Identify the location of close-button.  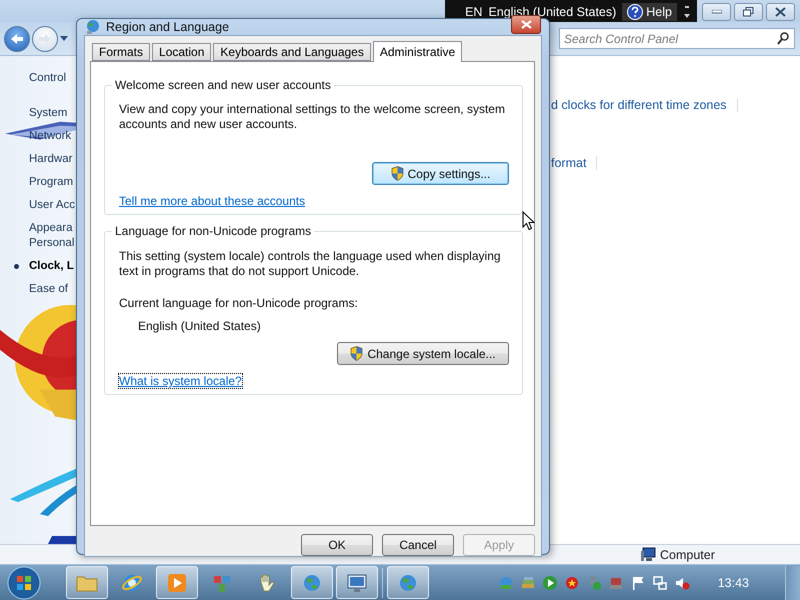
(780, 12).